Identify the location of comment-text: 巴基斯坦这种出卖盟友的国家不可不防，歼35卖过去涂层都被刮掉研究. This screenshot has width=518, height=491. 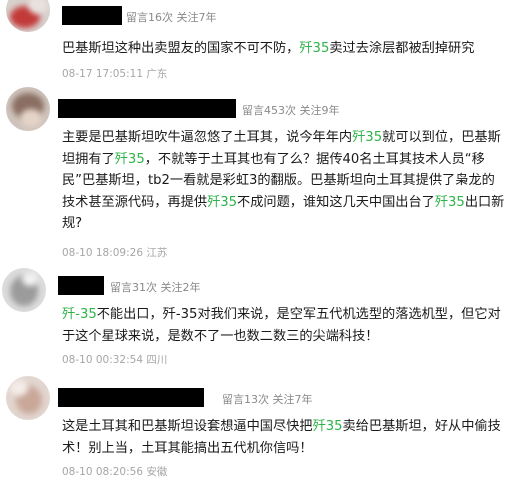
(268, 48).